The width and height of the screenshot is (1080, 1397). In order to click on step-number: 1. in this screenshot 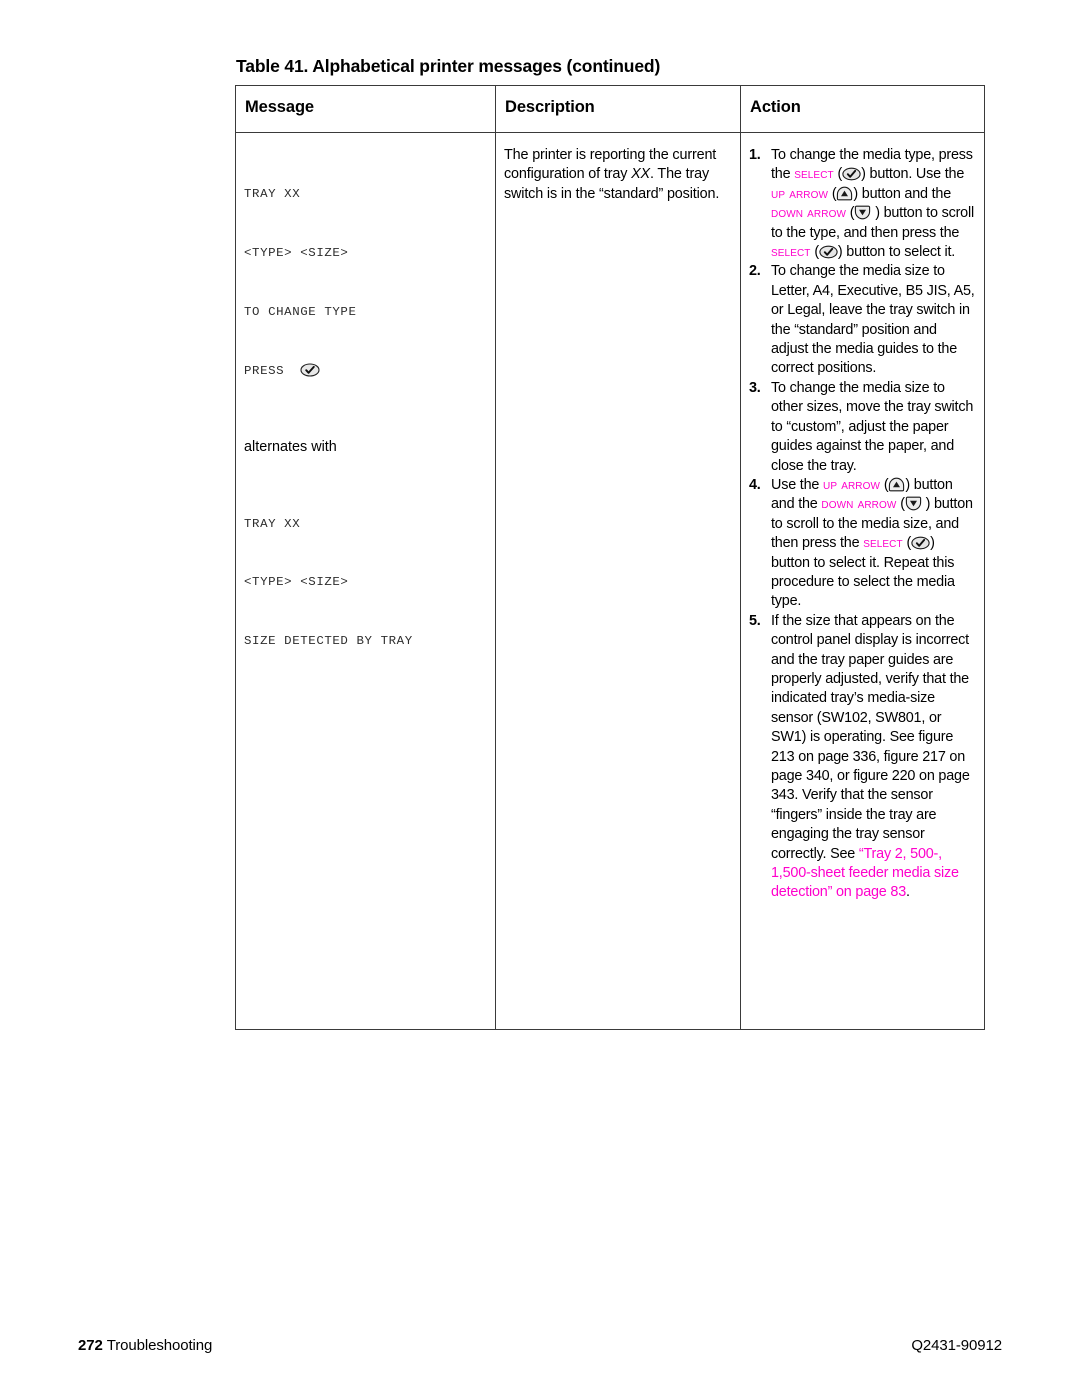, I will do `click(755, 155)`.